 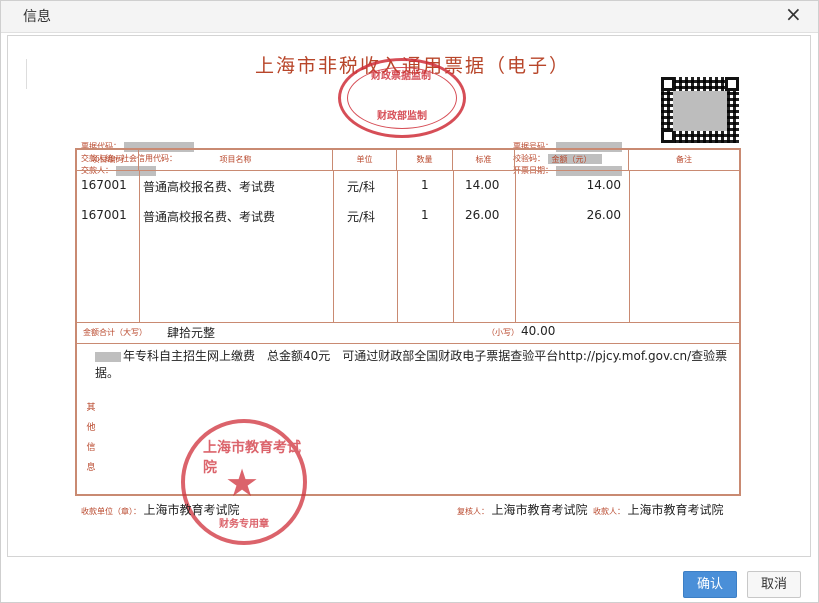 I want to click on collector-row: 收款人： 上海市教育考试院, so click(x=658, y=509).